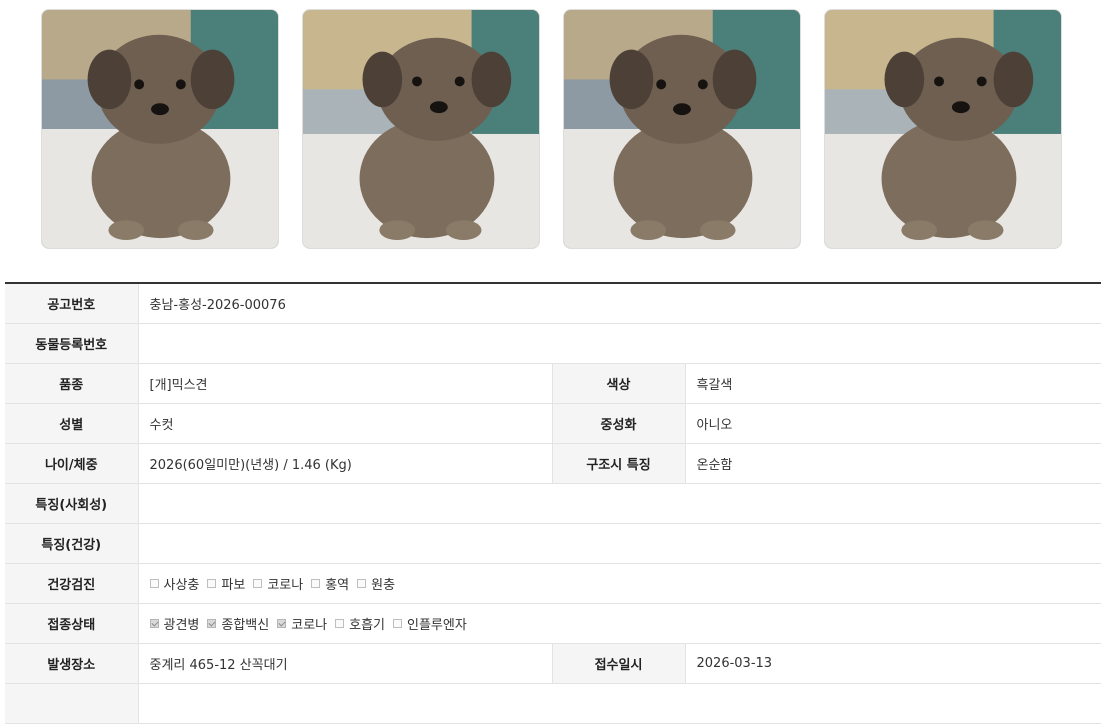 The width and height of the screenshot is (1109, 724). I want to click on row-notice-no: 공고번호 충남-홍성-2026-00076, so click(553, 303).